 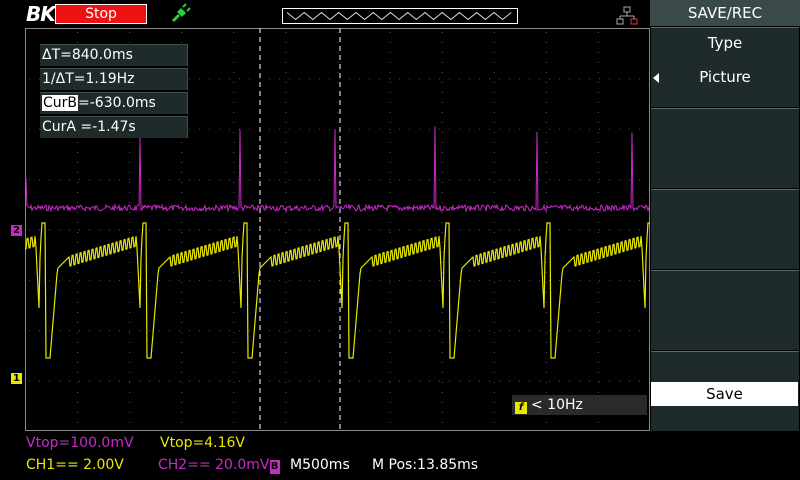 What do you see at coordinates (725, 77) in the screenshot?
I see `menu-item-type-value: Picture` at bounding box center [725, 77].